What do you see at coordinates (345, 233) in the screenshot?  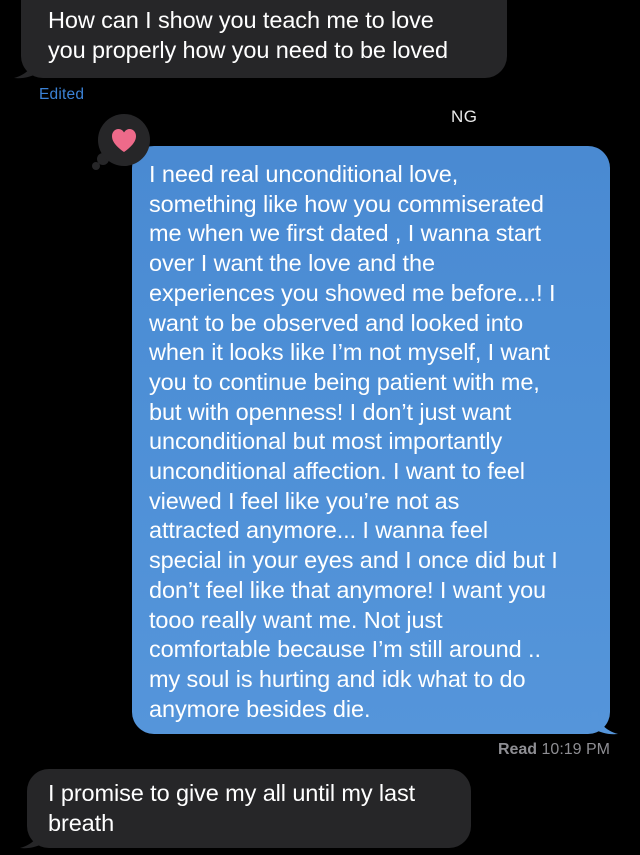 I see `message-text-line: me when we first dated , I wanna start` at bounding box center [345, 233].